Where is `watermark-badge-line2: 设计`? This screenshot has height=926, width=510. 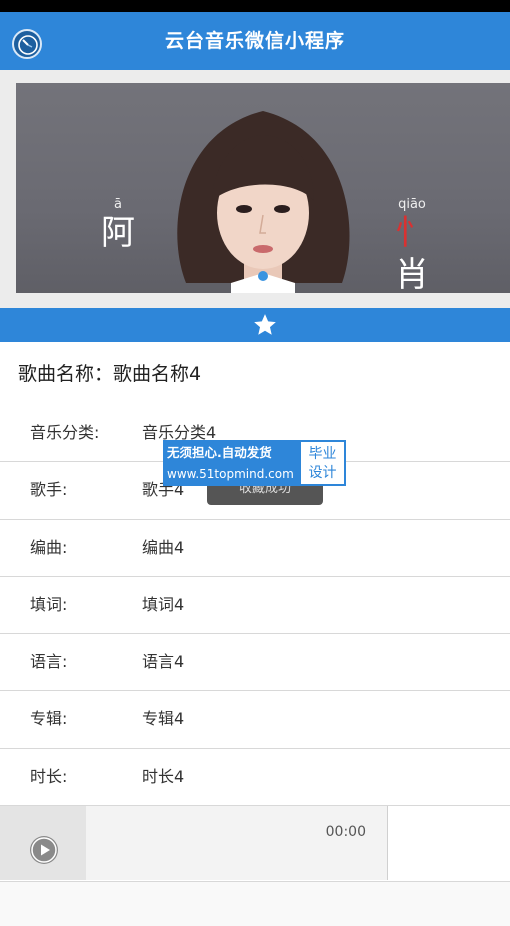 watermark-badge-line2: 设计 is located at coordinates (322, 473).